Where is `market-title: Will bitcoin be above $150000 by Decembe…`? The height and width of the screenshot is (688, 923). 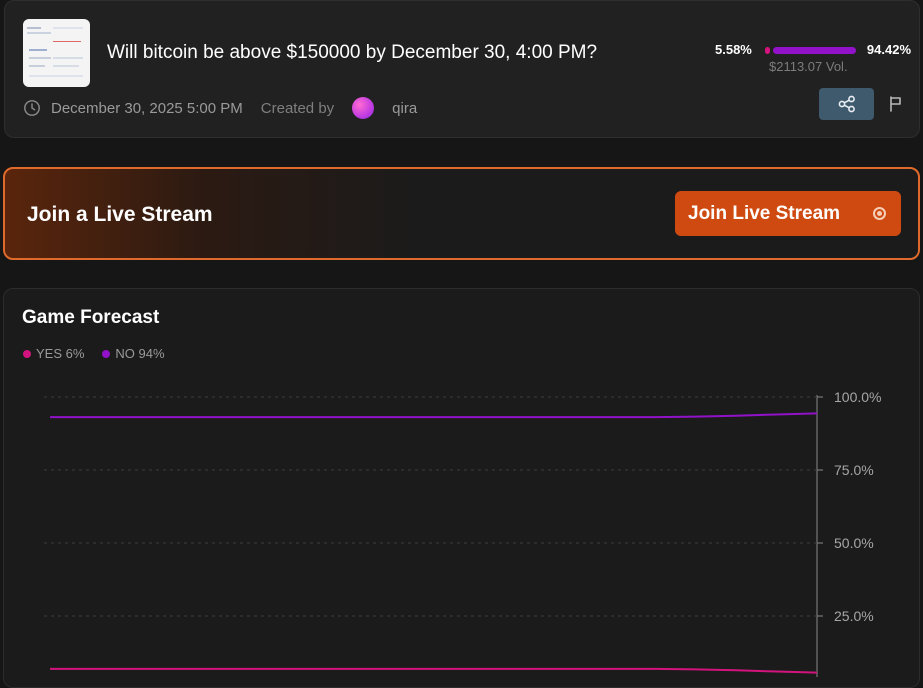
market-title: Will bitcoin be above $150000 by Decembe… is located at coordinates (352, 52).